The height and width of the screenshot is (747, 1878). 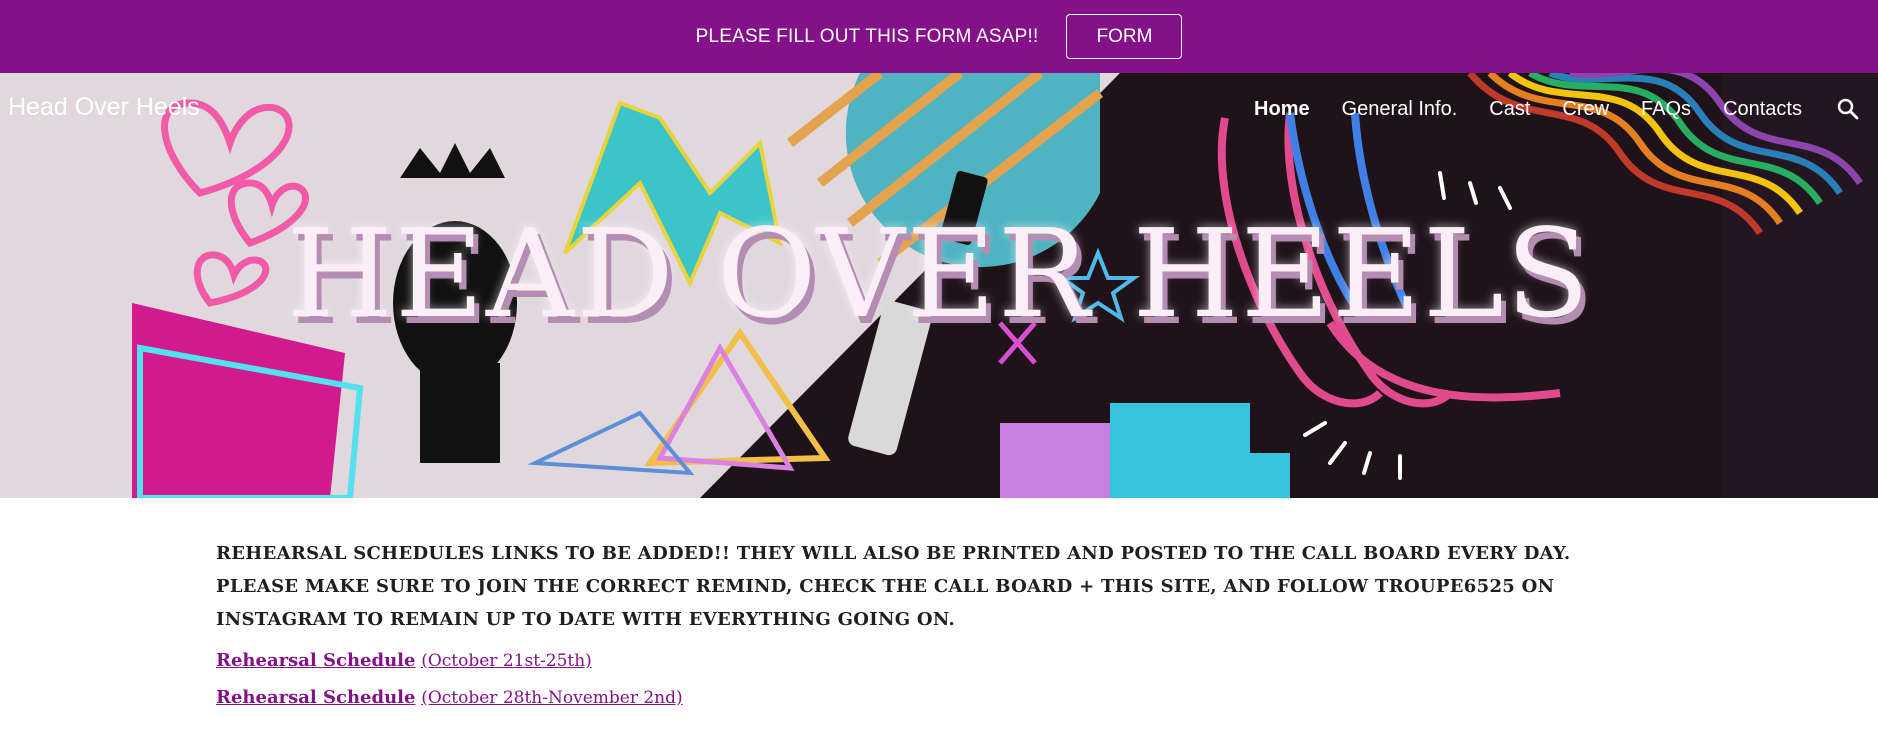 What do you see at coordinates (315, 660) in the screenshot?
I see `rehearsal-schedule-link-1: Rehearsal Schedule` at bounding box center [315, 660].